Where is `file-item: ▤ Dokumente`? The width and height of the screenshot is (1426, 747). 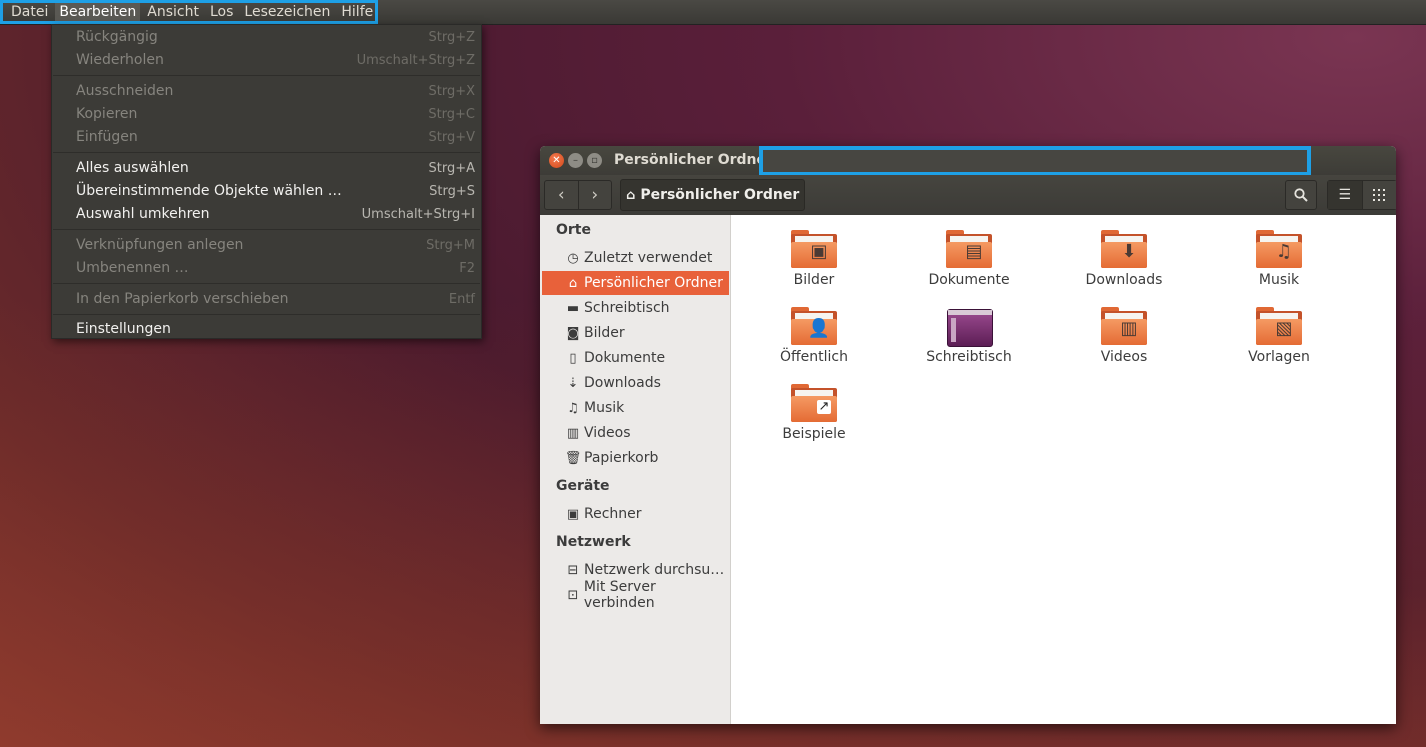
file-item: ▤ Dokumente is located at coordinates (969, 259).